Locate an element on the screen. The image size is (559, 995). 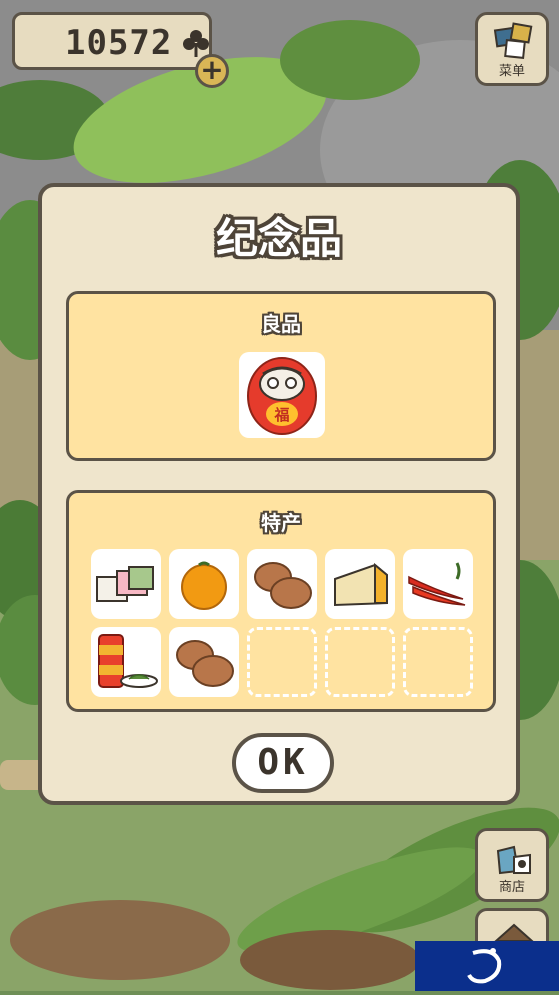
specialty-title: 特产 is located at coordinates (281, 523).